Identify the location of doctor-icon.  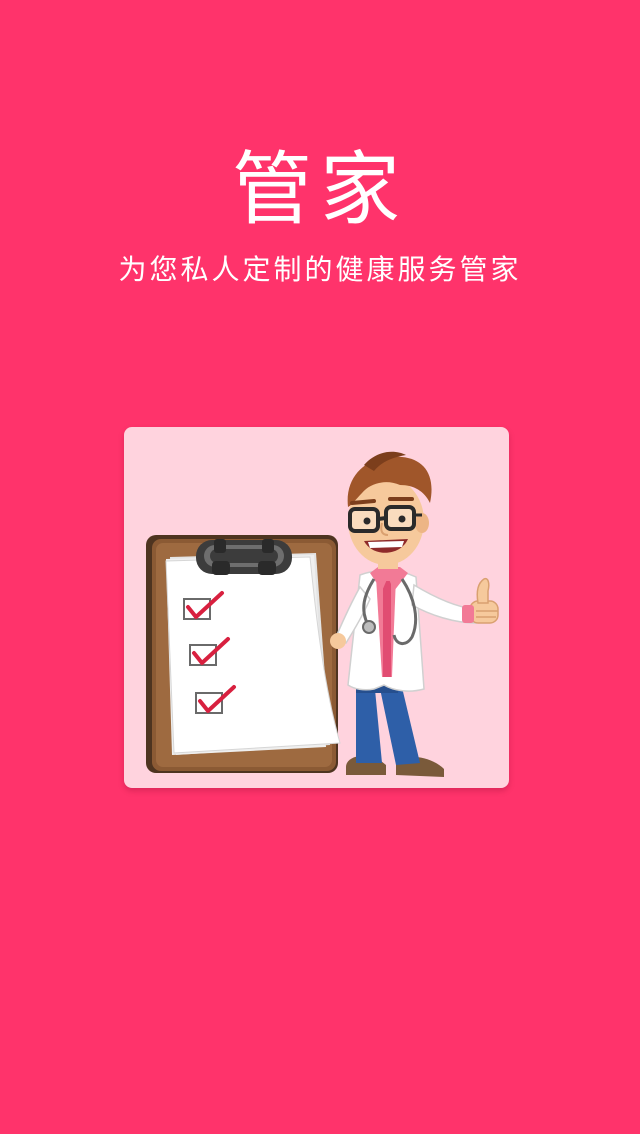
(414, 614).